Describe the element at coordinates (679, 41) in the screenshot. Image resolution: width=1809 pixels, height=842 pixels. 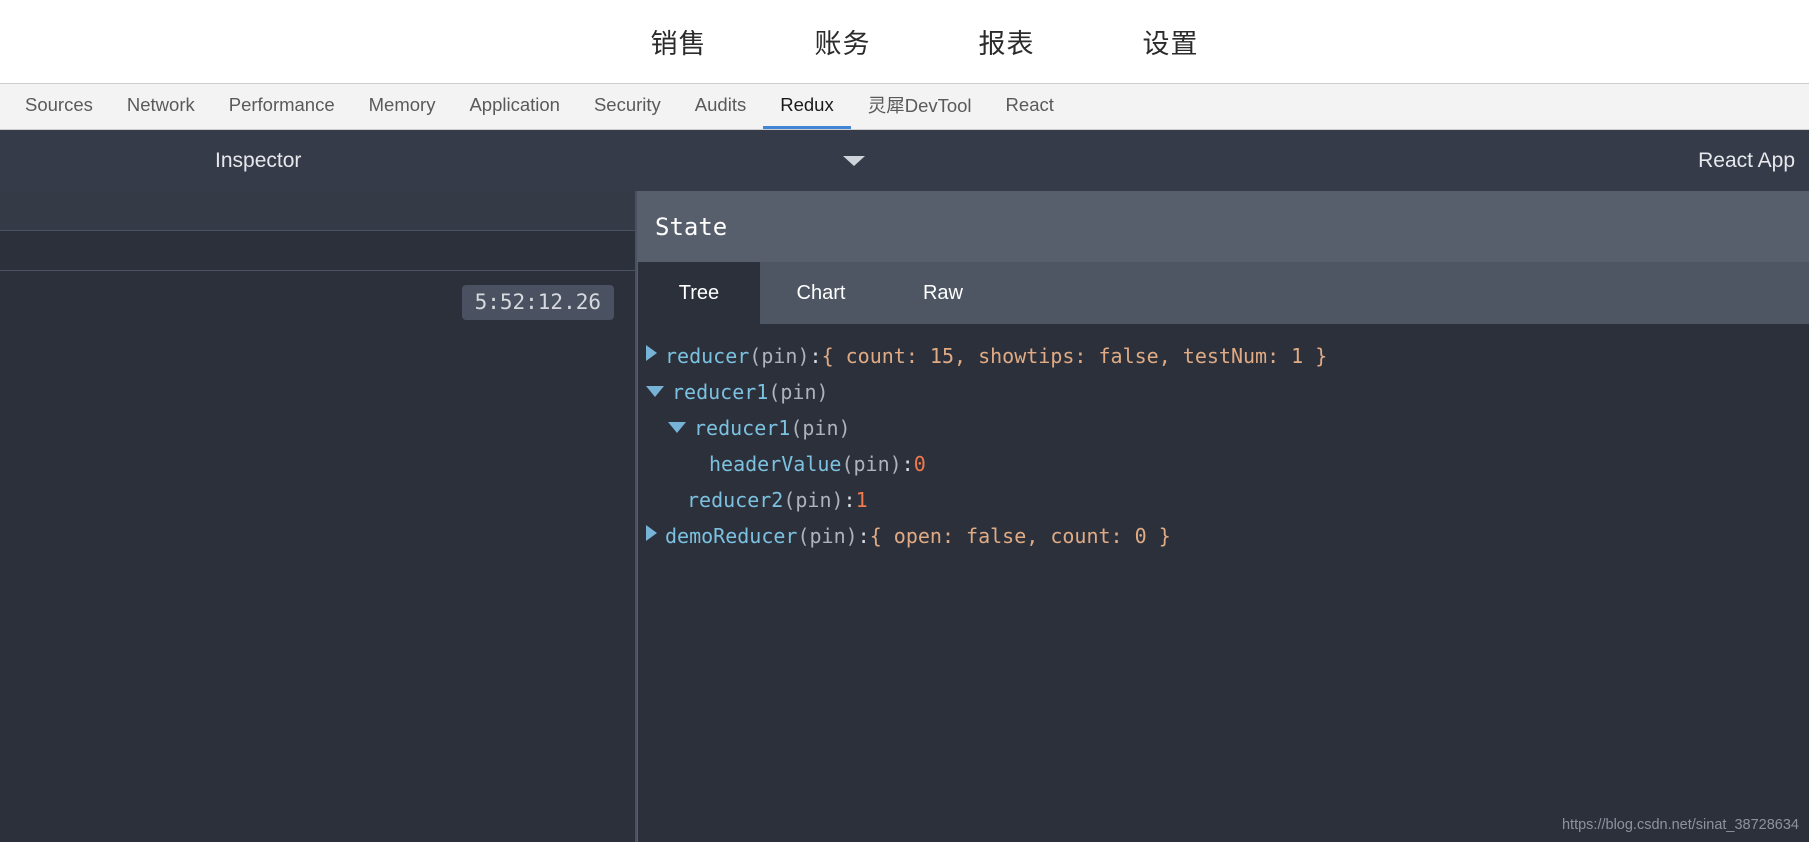
I see `site-nav-item: 销售` at that location.